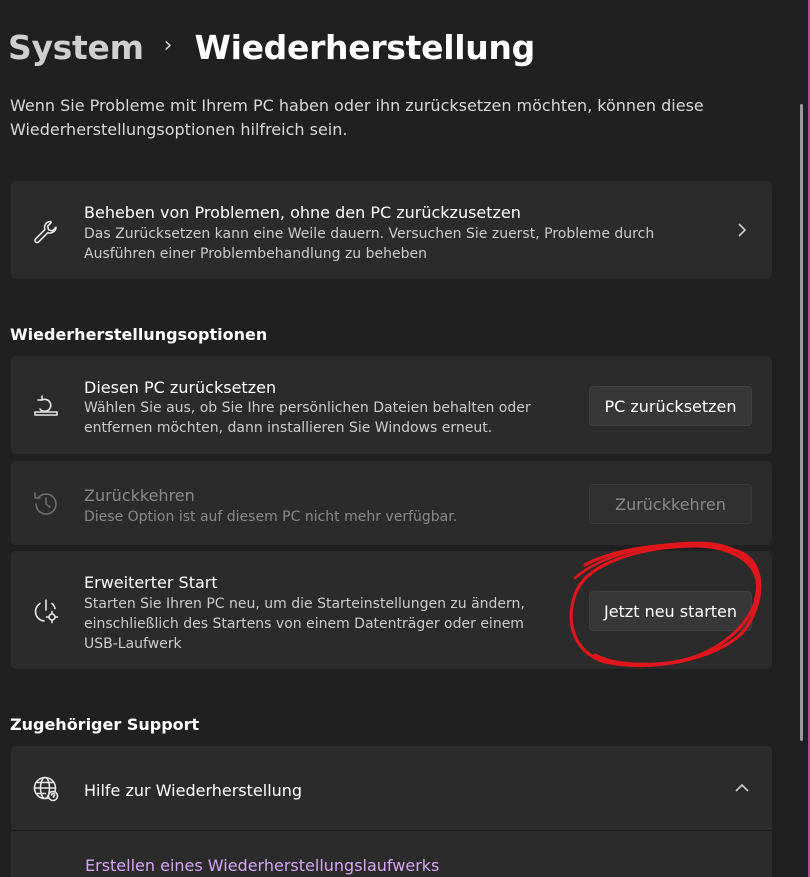 The height and width of the screenshot is (877, 810). What do you see at coordinates (801, 422) in the screenshot?
I see `scrollbar-thumb` at bounding box center [801, 422].